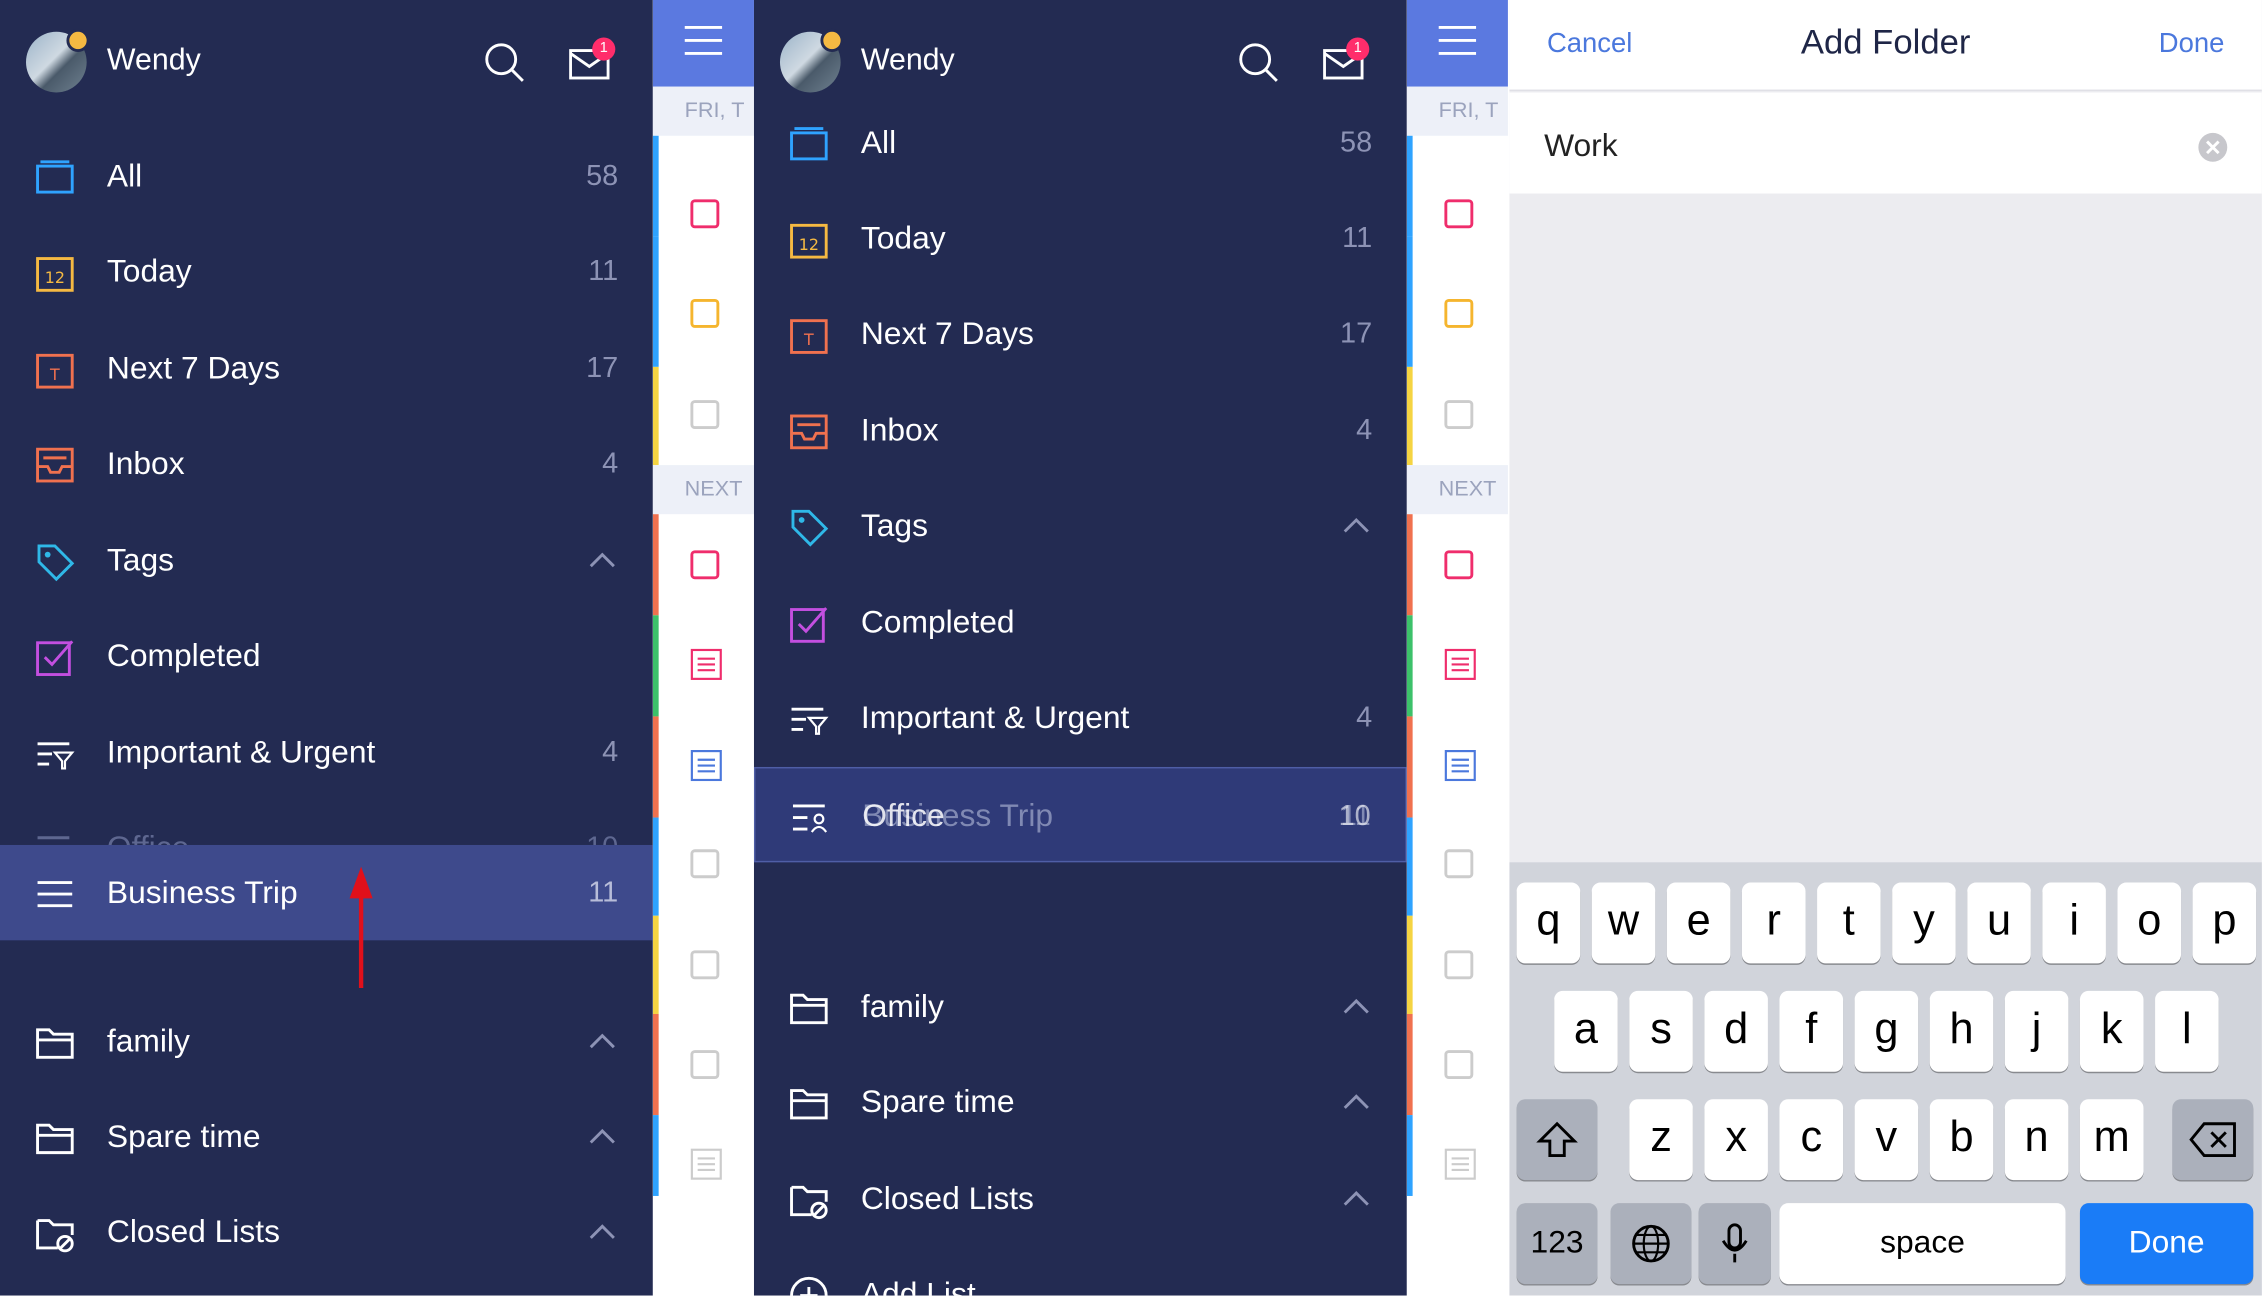 The image size is (2262, 1296). Describe the element at coordinates (1557, 1140) in the screenshot. I see `shift-key` at that location.